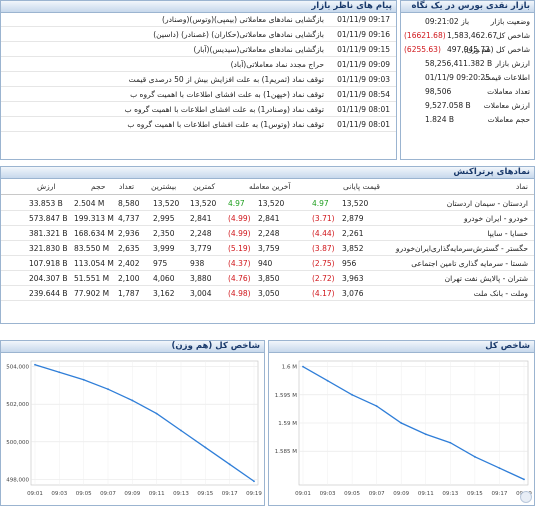 This screenshot has width=535, height=506. I want to click on symbol-max: 2,350, so click(164, 233).